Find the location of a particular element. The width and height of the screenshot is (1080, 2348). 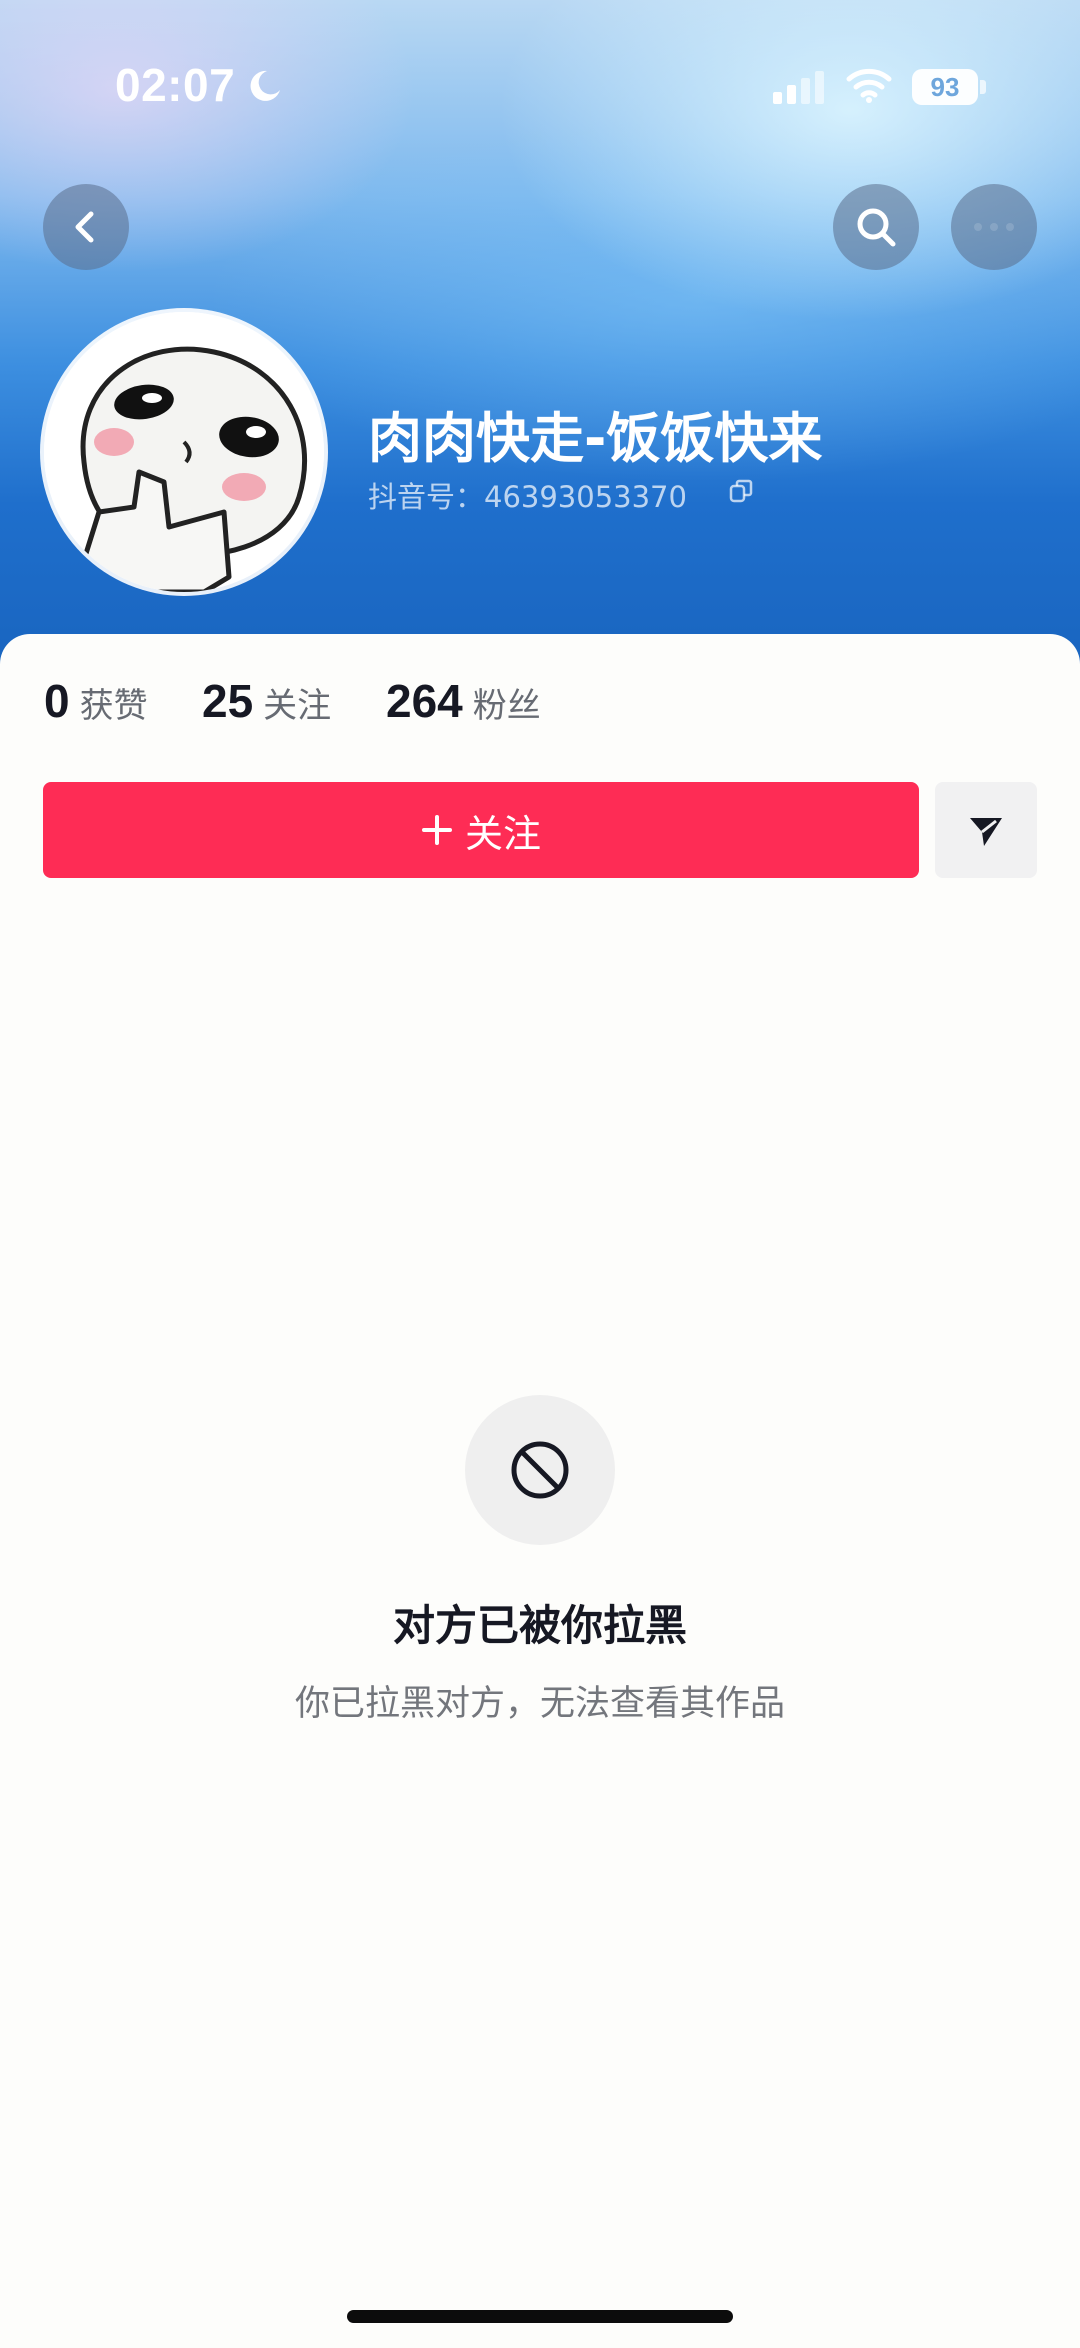

avatar is located at coordinates (184, 452).